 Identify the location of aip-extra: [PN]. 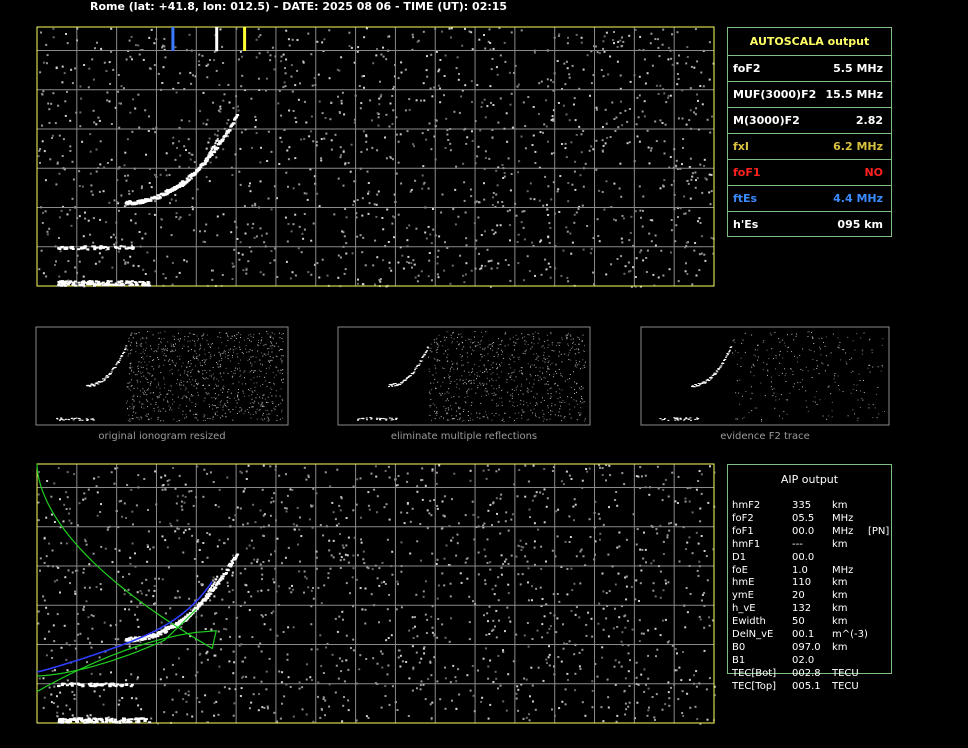
(879, 531).